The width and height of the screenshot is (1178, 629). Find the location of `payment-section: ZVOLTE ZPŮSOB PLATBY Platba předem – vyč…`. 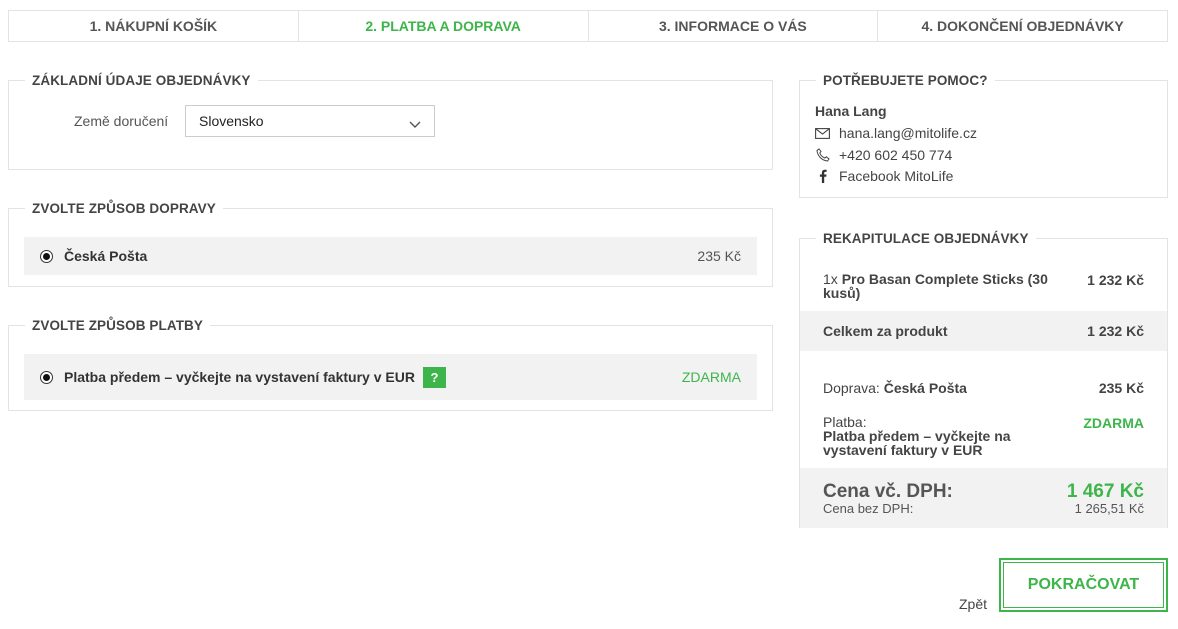

payment-section: ZVOLTE ZPŮSOB PLATBY Platba předem – vyč… is located at coordinates (390, 364).